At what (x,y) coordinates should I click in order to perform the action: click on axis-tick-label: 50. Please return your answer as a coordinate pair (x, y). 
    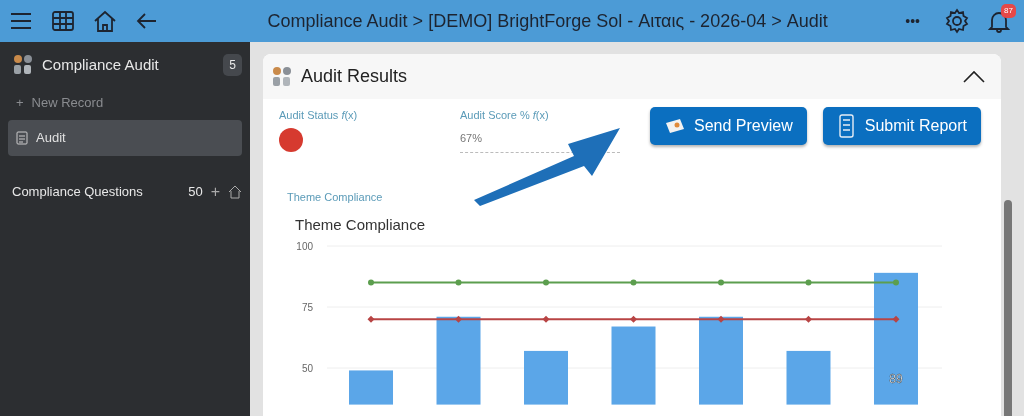
    Looking at the image, I should click on (307, 368).